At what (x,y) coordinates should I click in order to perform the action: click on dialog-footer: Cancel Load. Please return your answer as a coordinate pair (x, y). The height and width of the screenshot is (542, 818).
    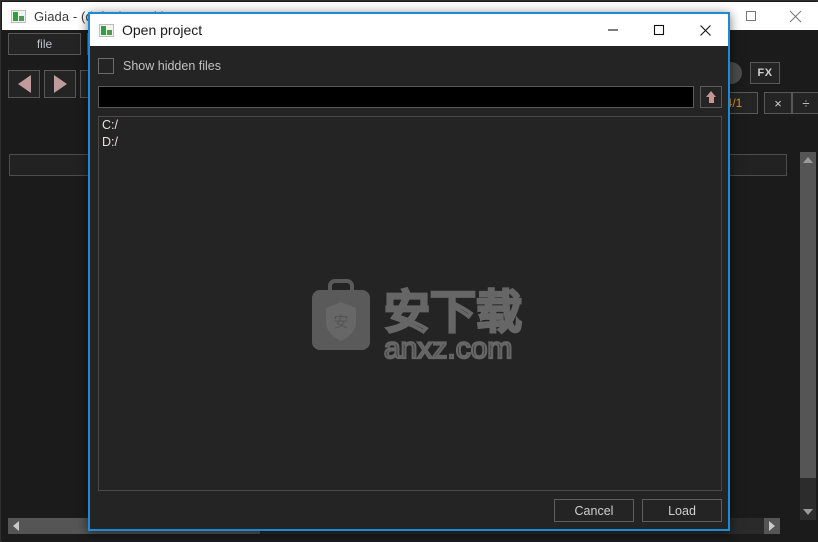
    Looking at the image, I should click on (409, 510).